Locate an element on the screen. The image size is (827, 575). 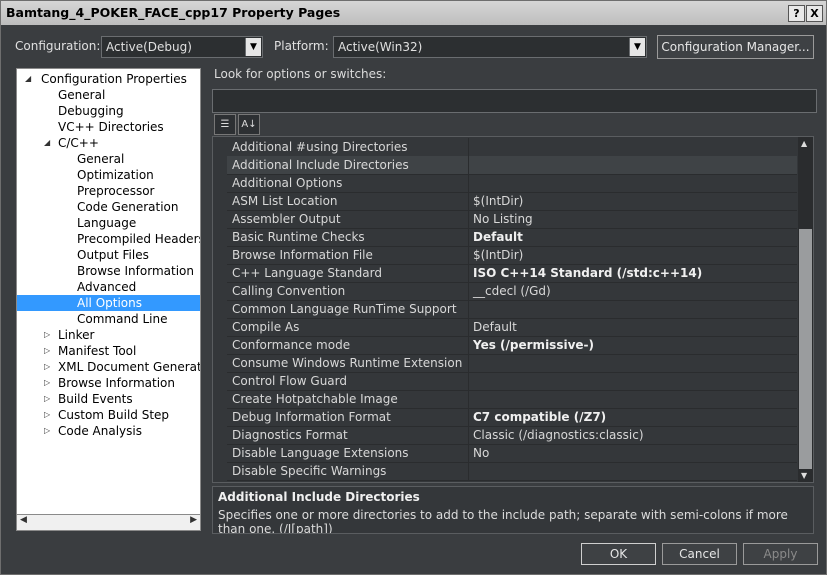
configuration-combo: Active(Debug) ▼ is located at coordinates (182, 47).